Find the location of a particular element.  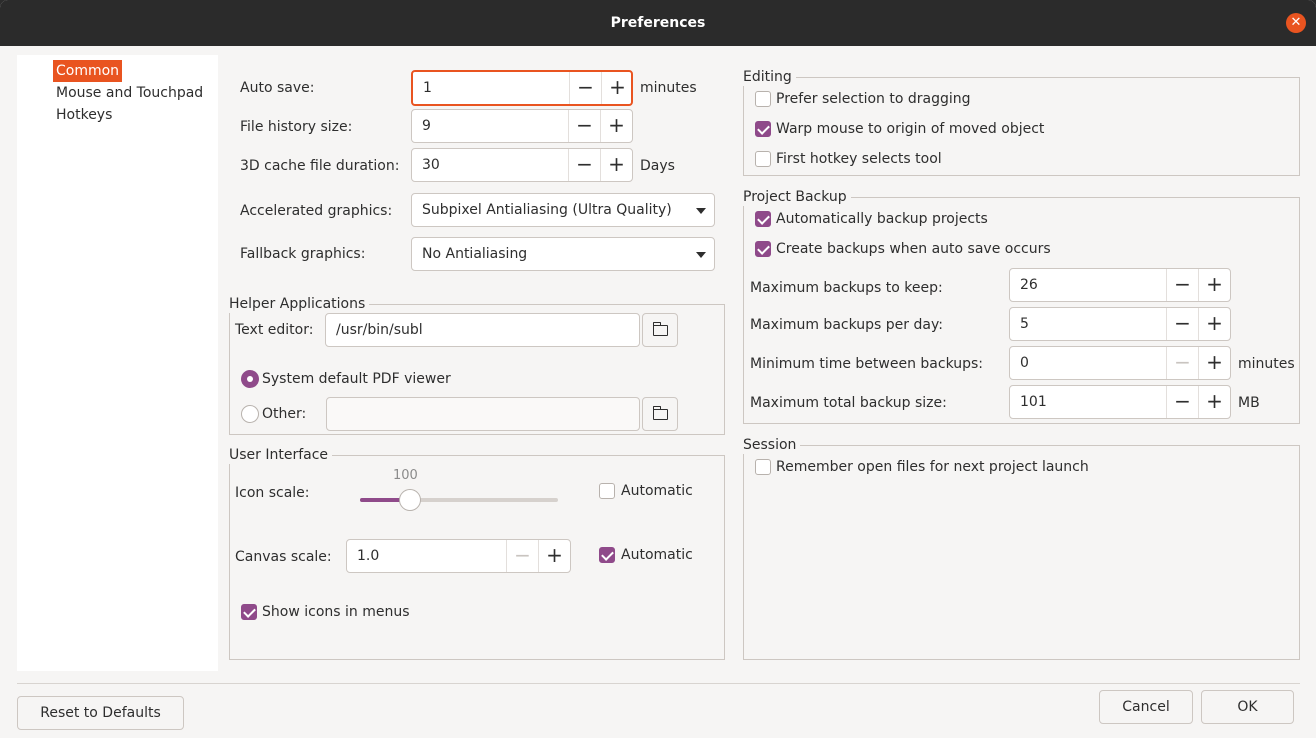

warp-mouse-label: Warp mouse to origin of moved object is located at coordinates (910, 129).